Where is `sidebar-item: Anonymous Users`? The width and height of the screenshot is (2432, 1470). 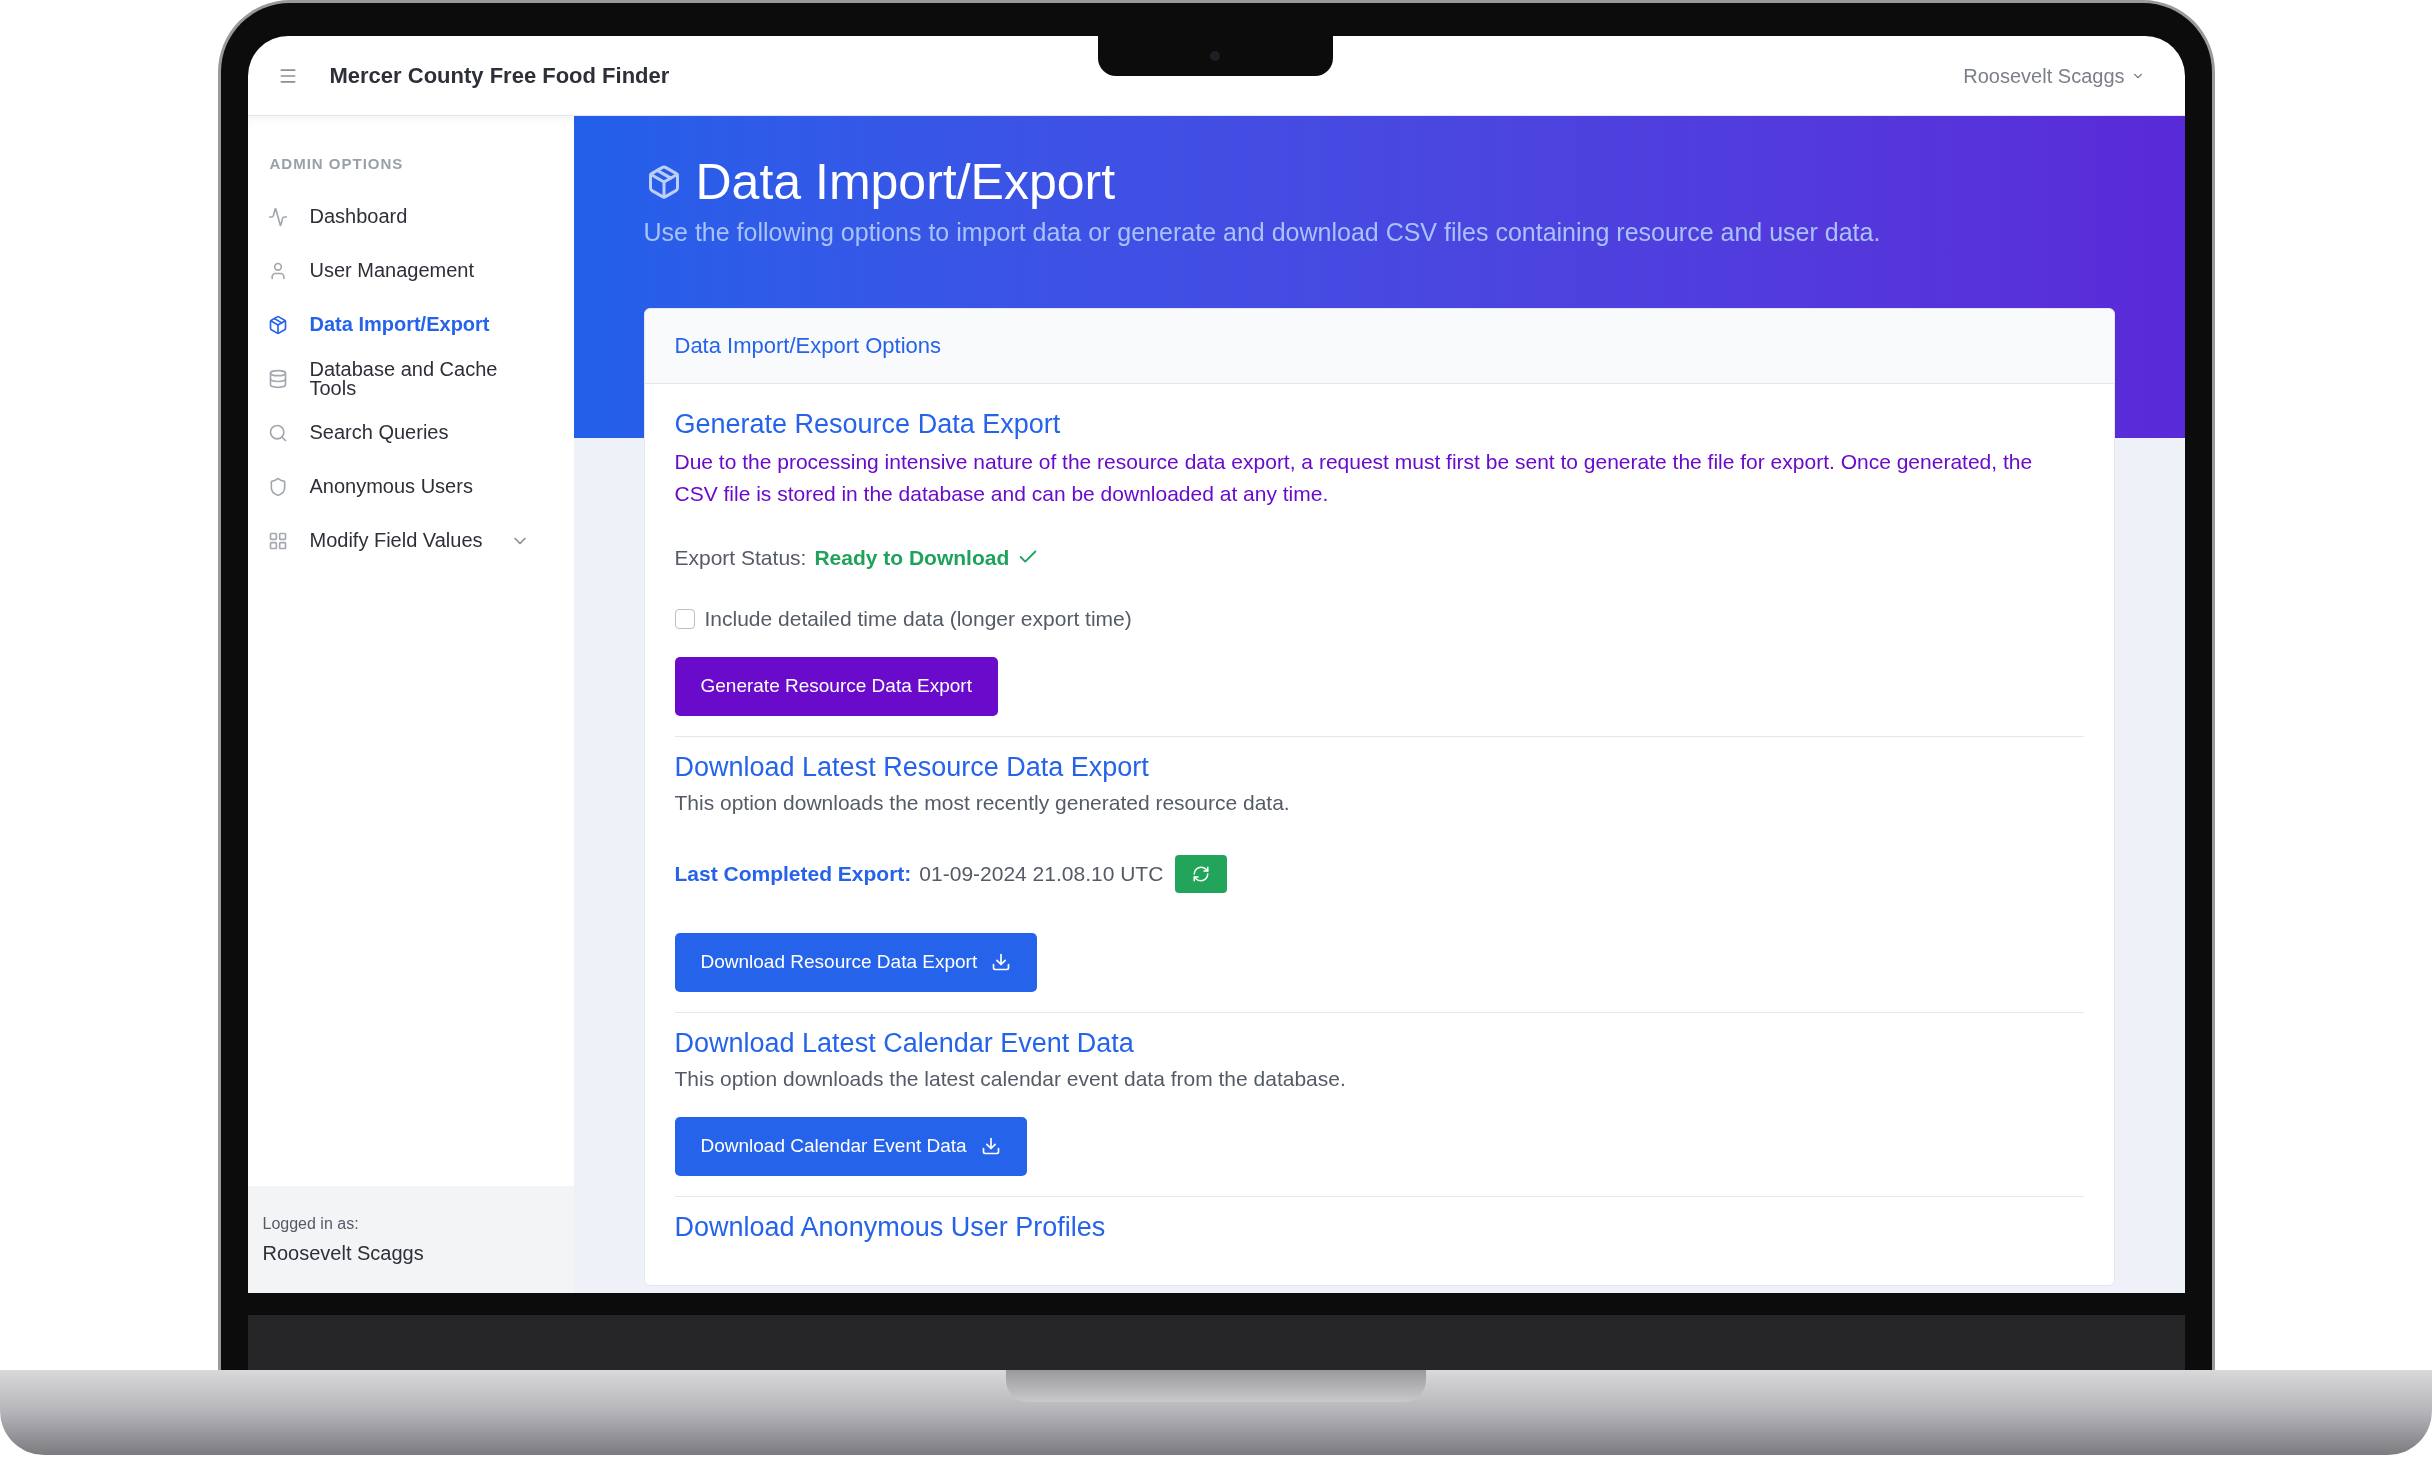 sidebar-item: Anonymous Users is located at coordinates (410, 486).